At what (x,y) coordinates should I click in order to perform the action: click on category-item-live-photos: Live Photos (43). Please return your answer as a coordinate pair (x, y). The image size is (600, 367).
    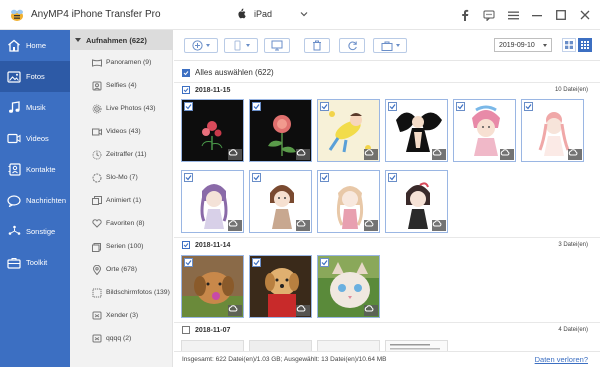
    Looking at the image, I should click on (121, 108).